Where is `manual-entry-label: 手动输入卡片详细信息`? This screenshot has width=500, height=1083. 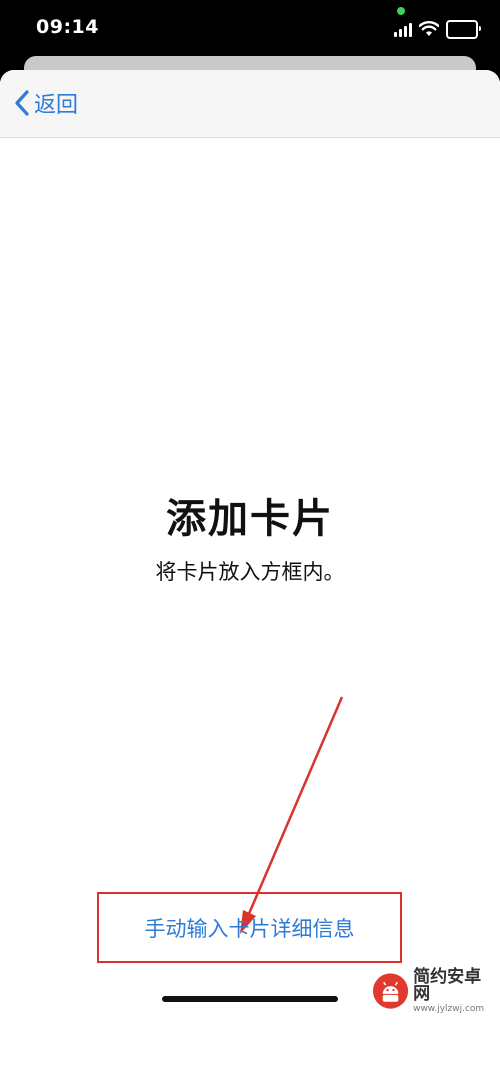 manual-entry-label: 手动输入卡片详细信息 is located at coordinates (249, 928).